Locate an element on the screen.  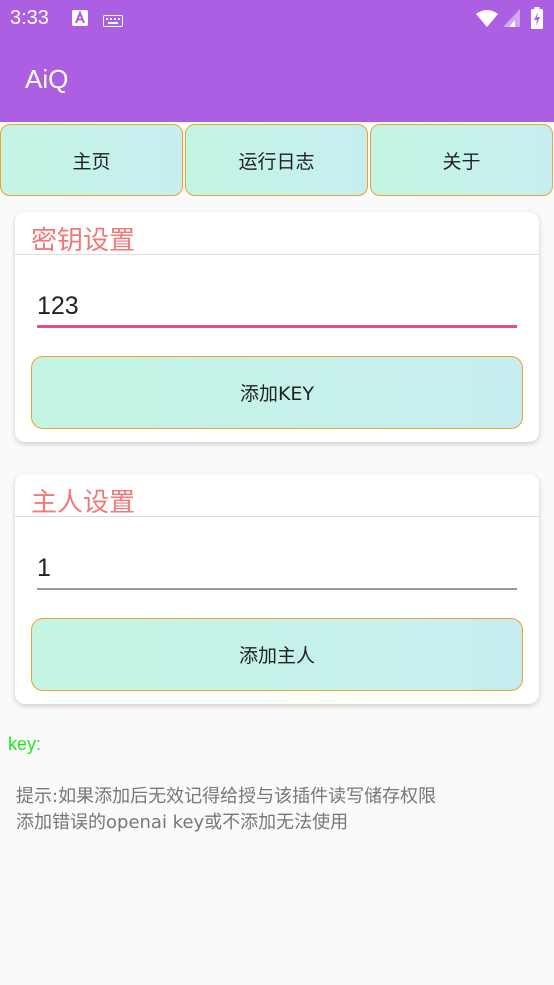
add-owner-button: 添加主人 is located at coordinates (277, 654).